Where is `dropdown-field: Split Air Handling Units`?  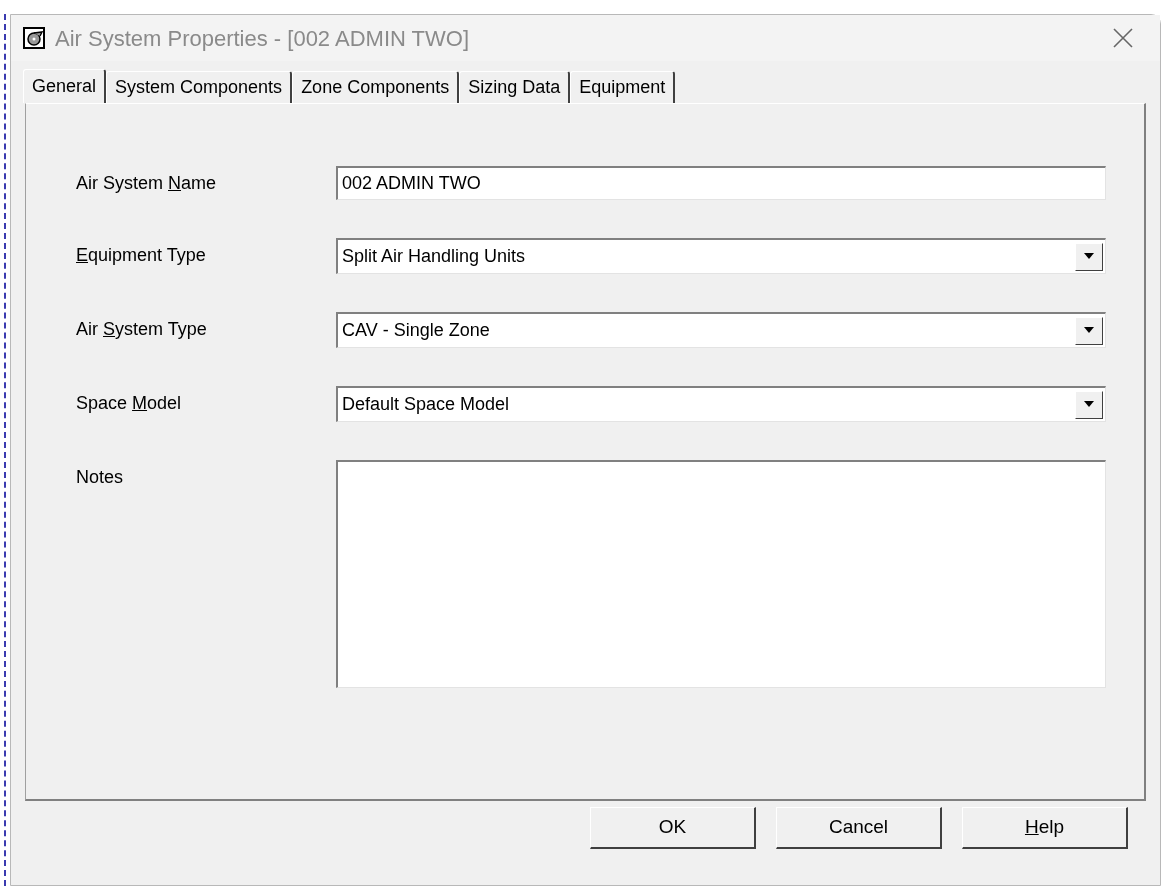 dropdown-field: Split Air Handling Units is located at coordinates (721, 256).